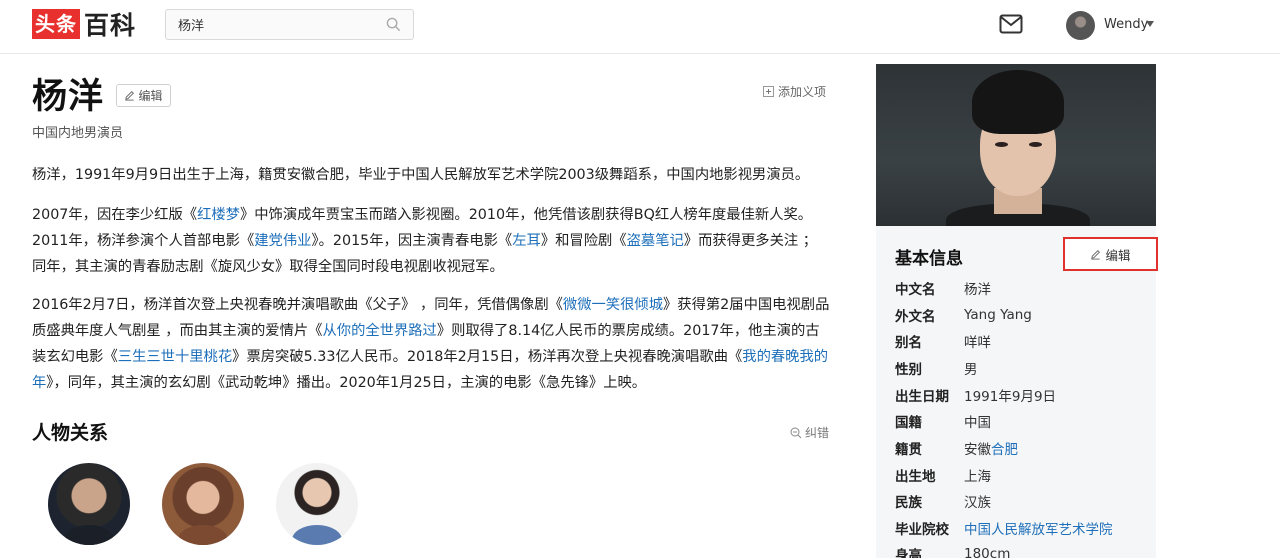 The image size is (1280, 558). I want to click on logo-black-part: 百科, so click(110, 25).